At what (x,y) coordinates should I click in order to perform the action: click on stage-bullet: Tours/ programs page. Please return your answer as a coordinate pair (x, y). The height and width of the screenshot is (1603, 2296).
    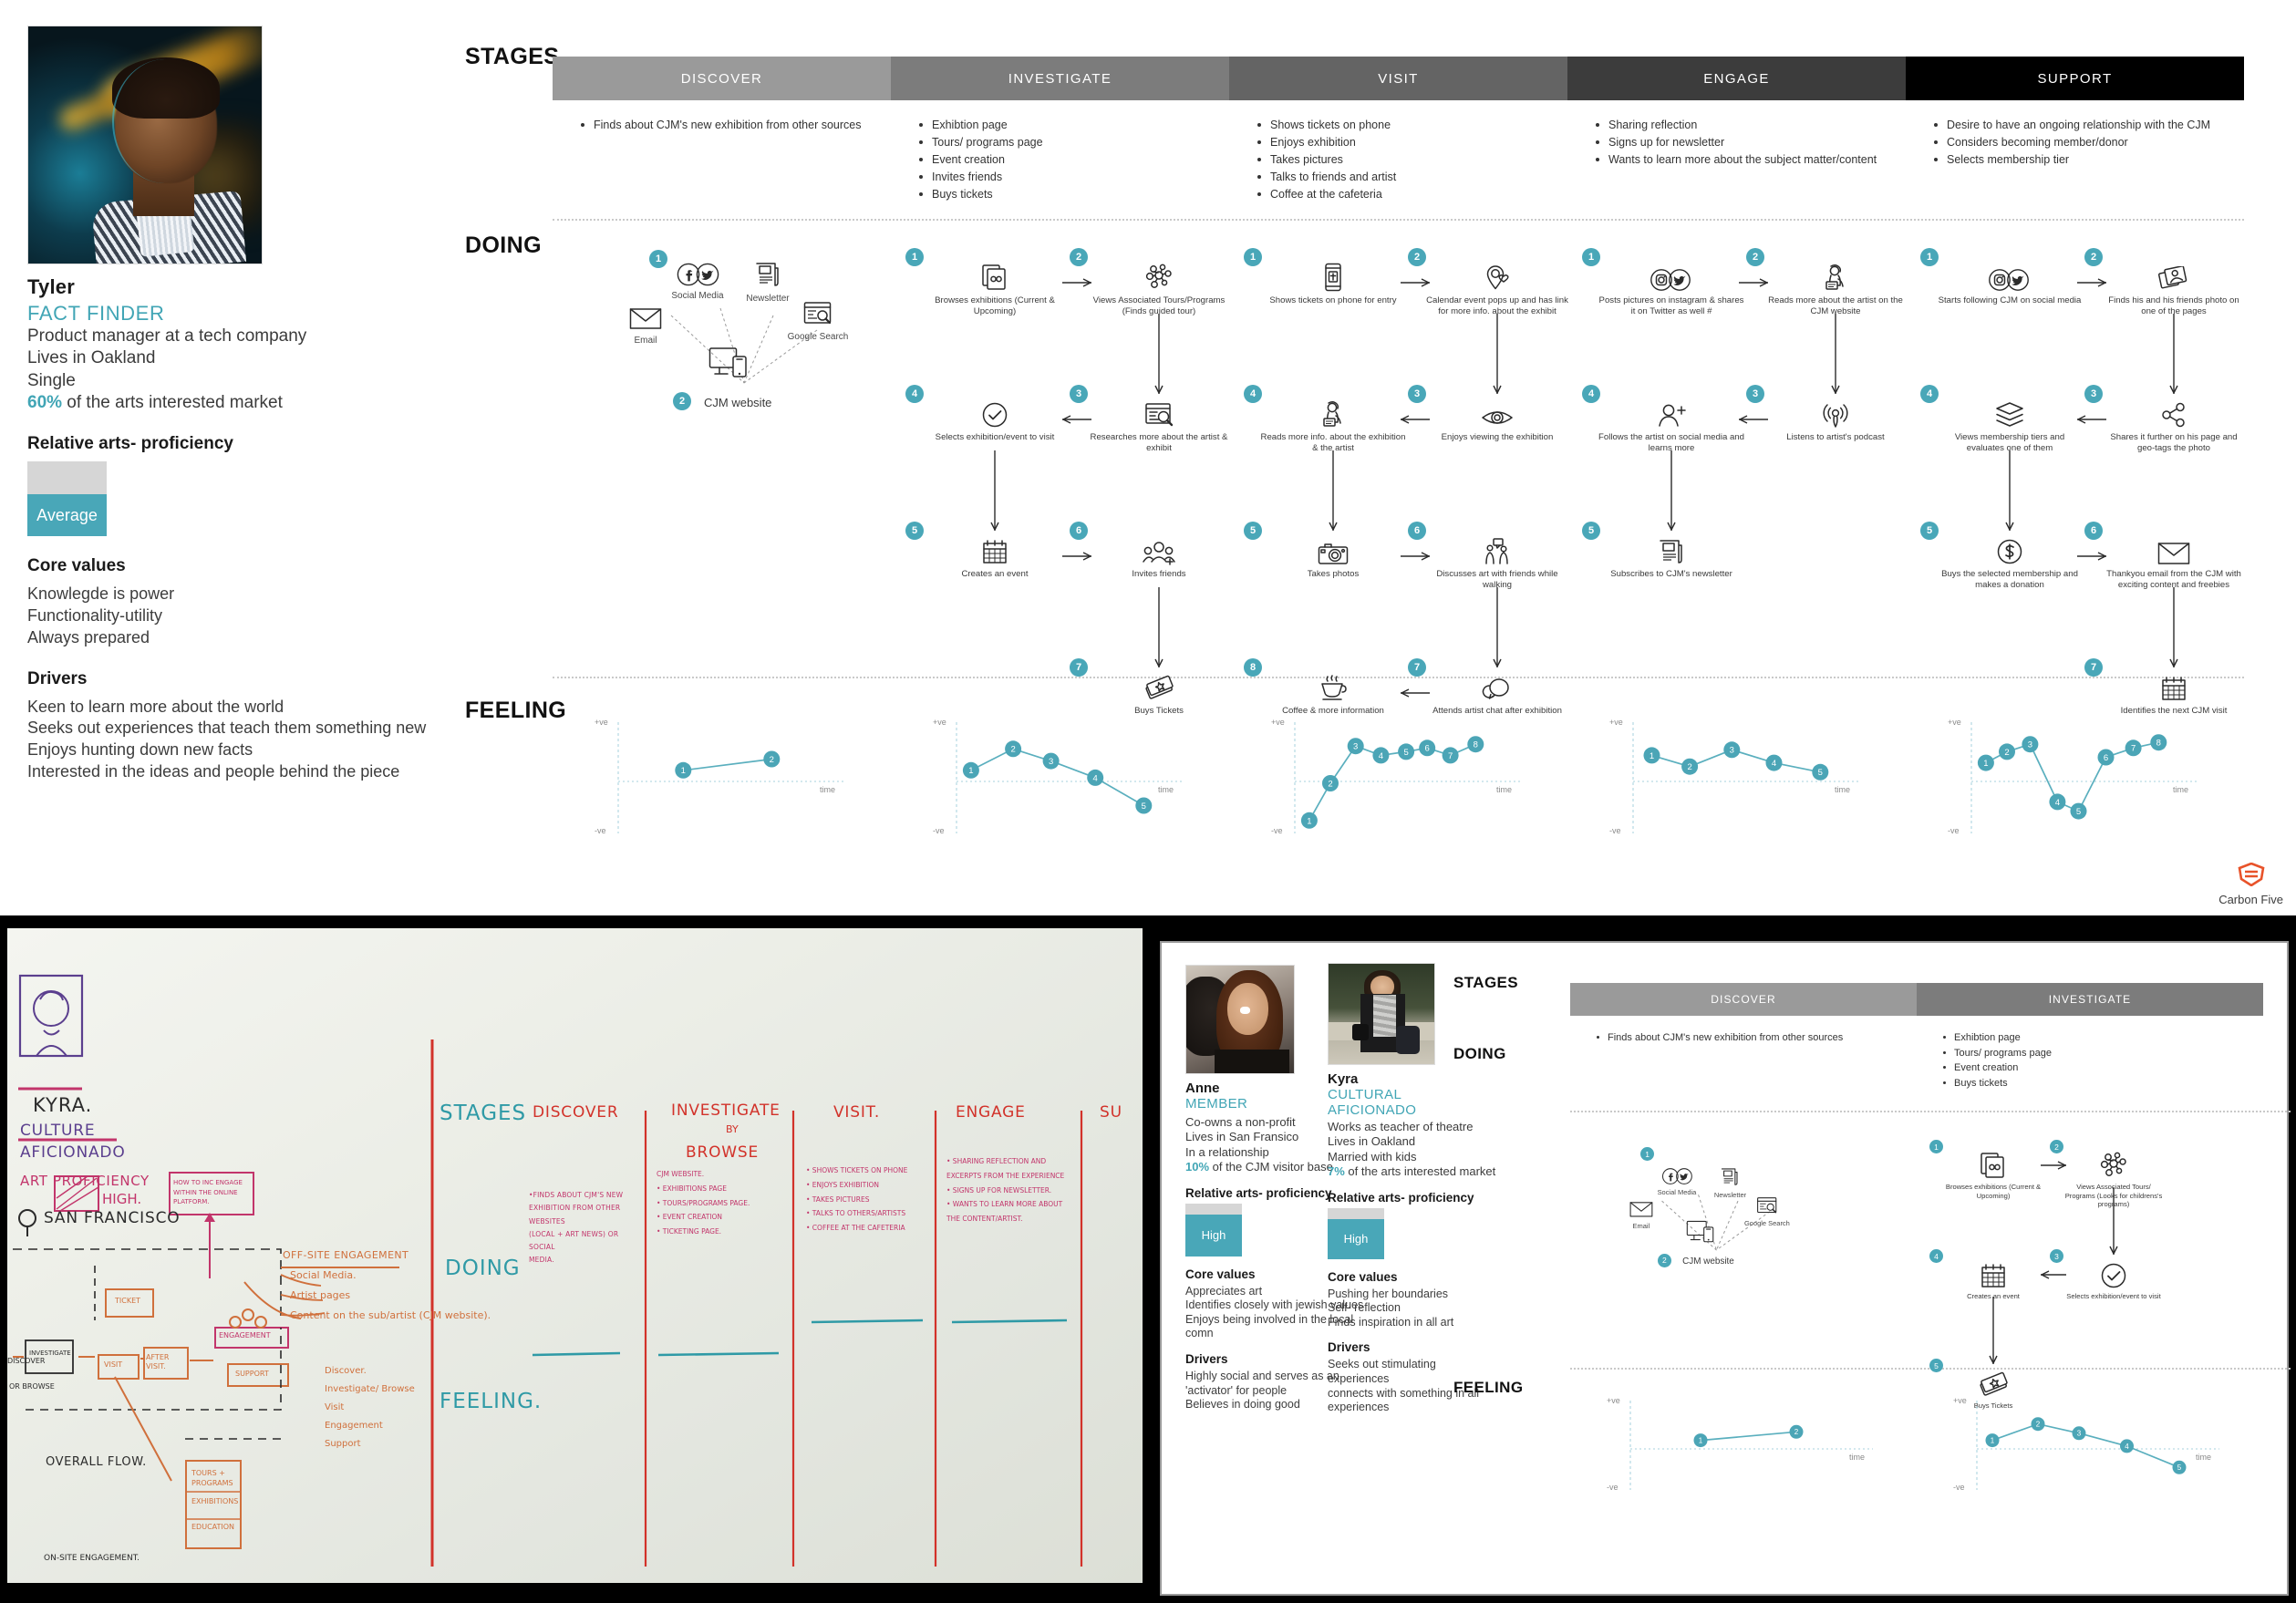
    Looking at the image, I should click on (1060, 142).